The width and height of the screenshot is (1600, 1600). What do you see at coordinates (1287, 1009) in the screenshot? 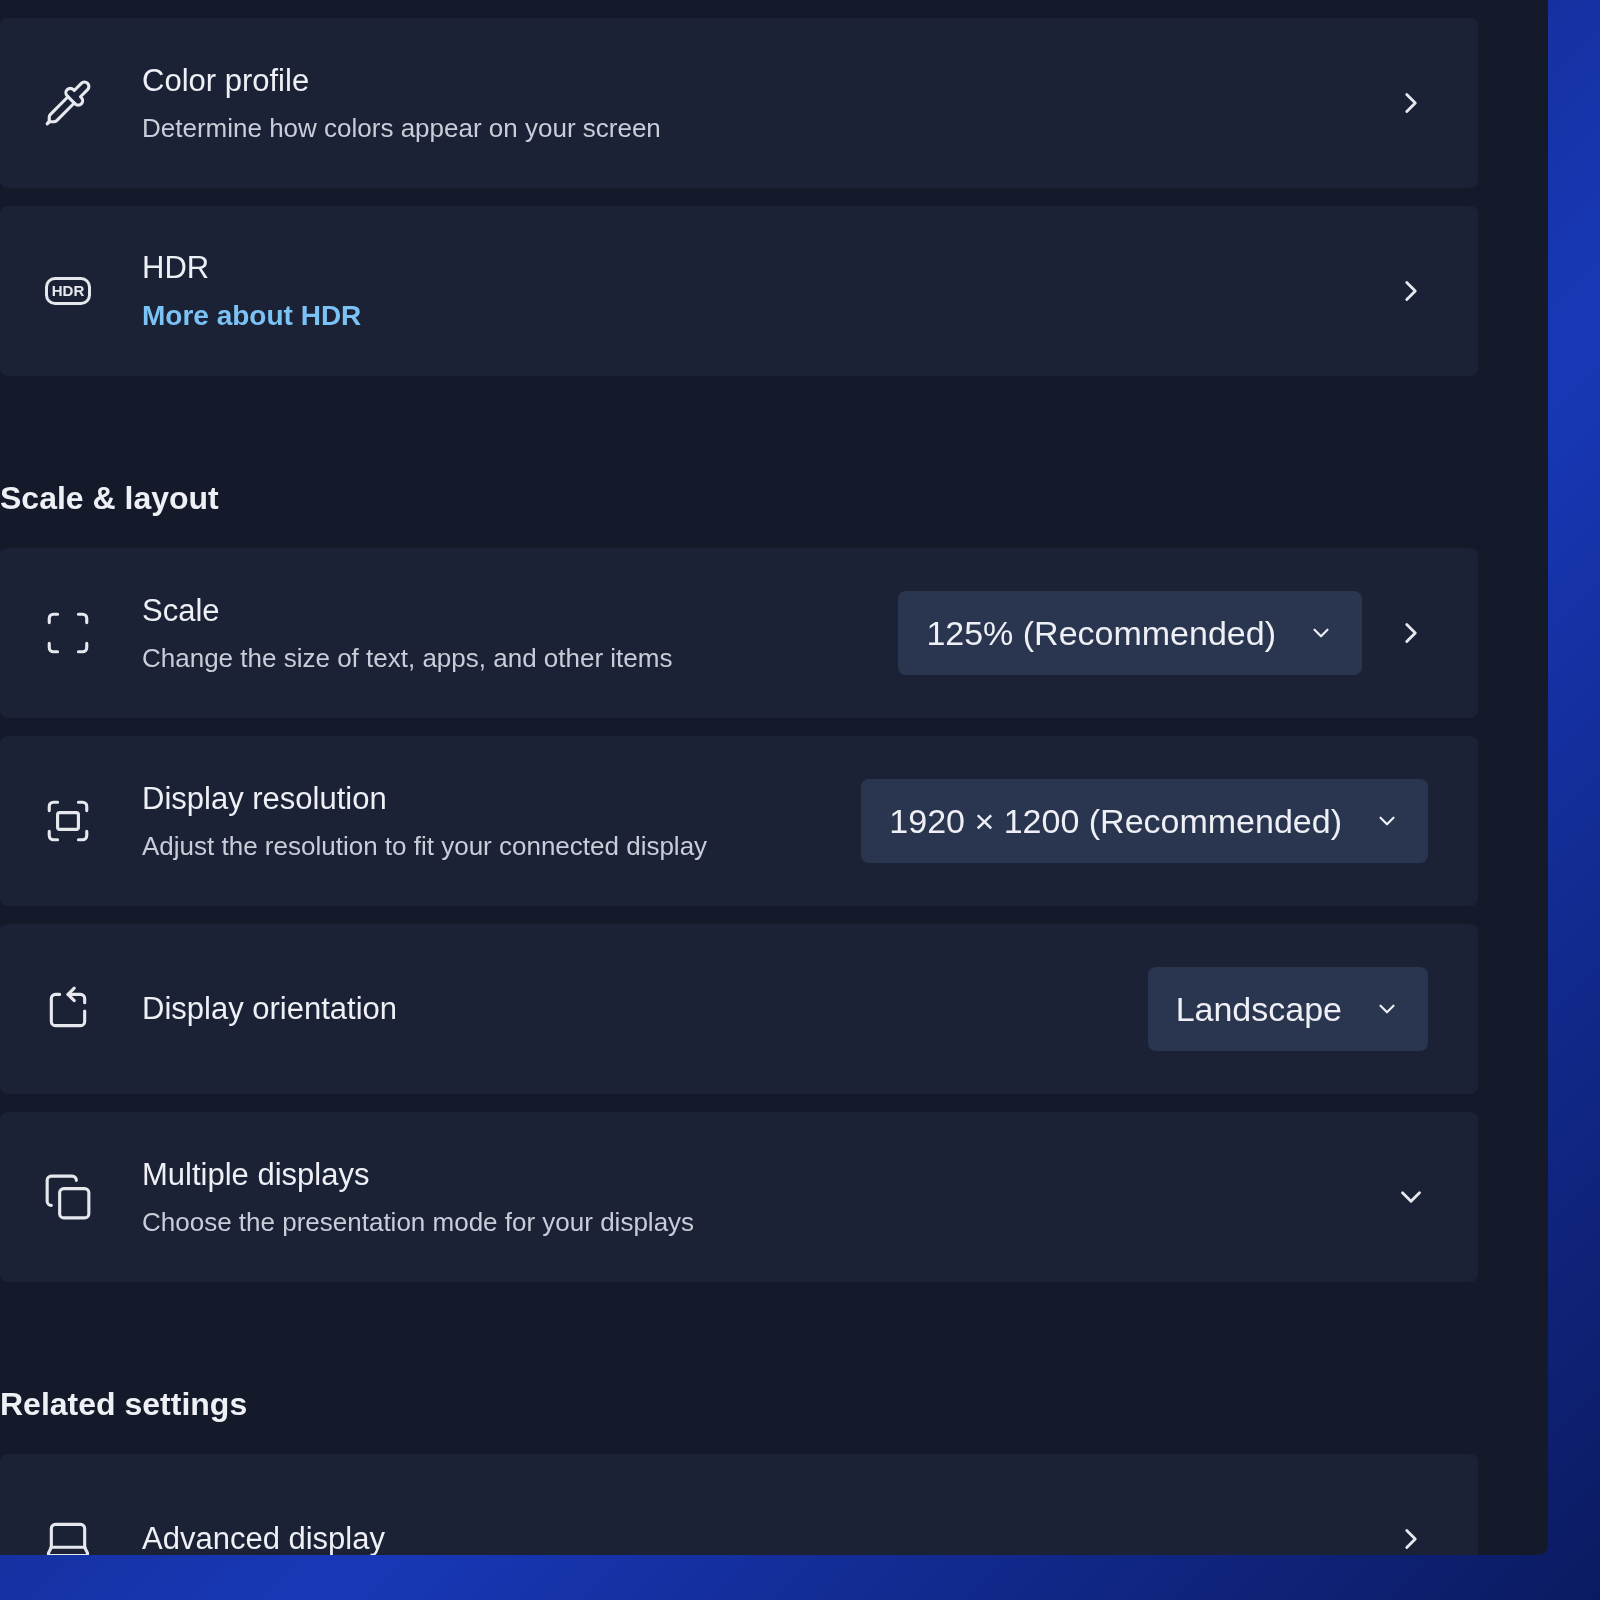
I see `dropdown: Landscape` at bounding box center [1287, 1009].